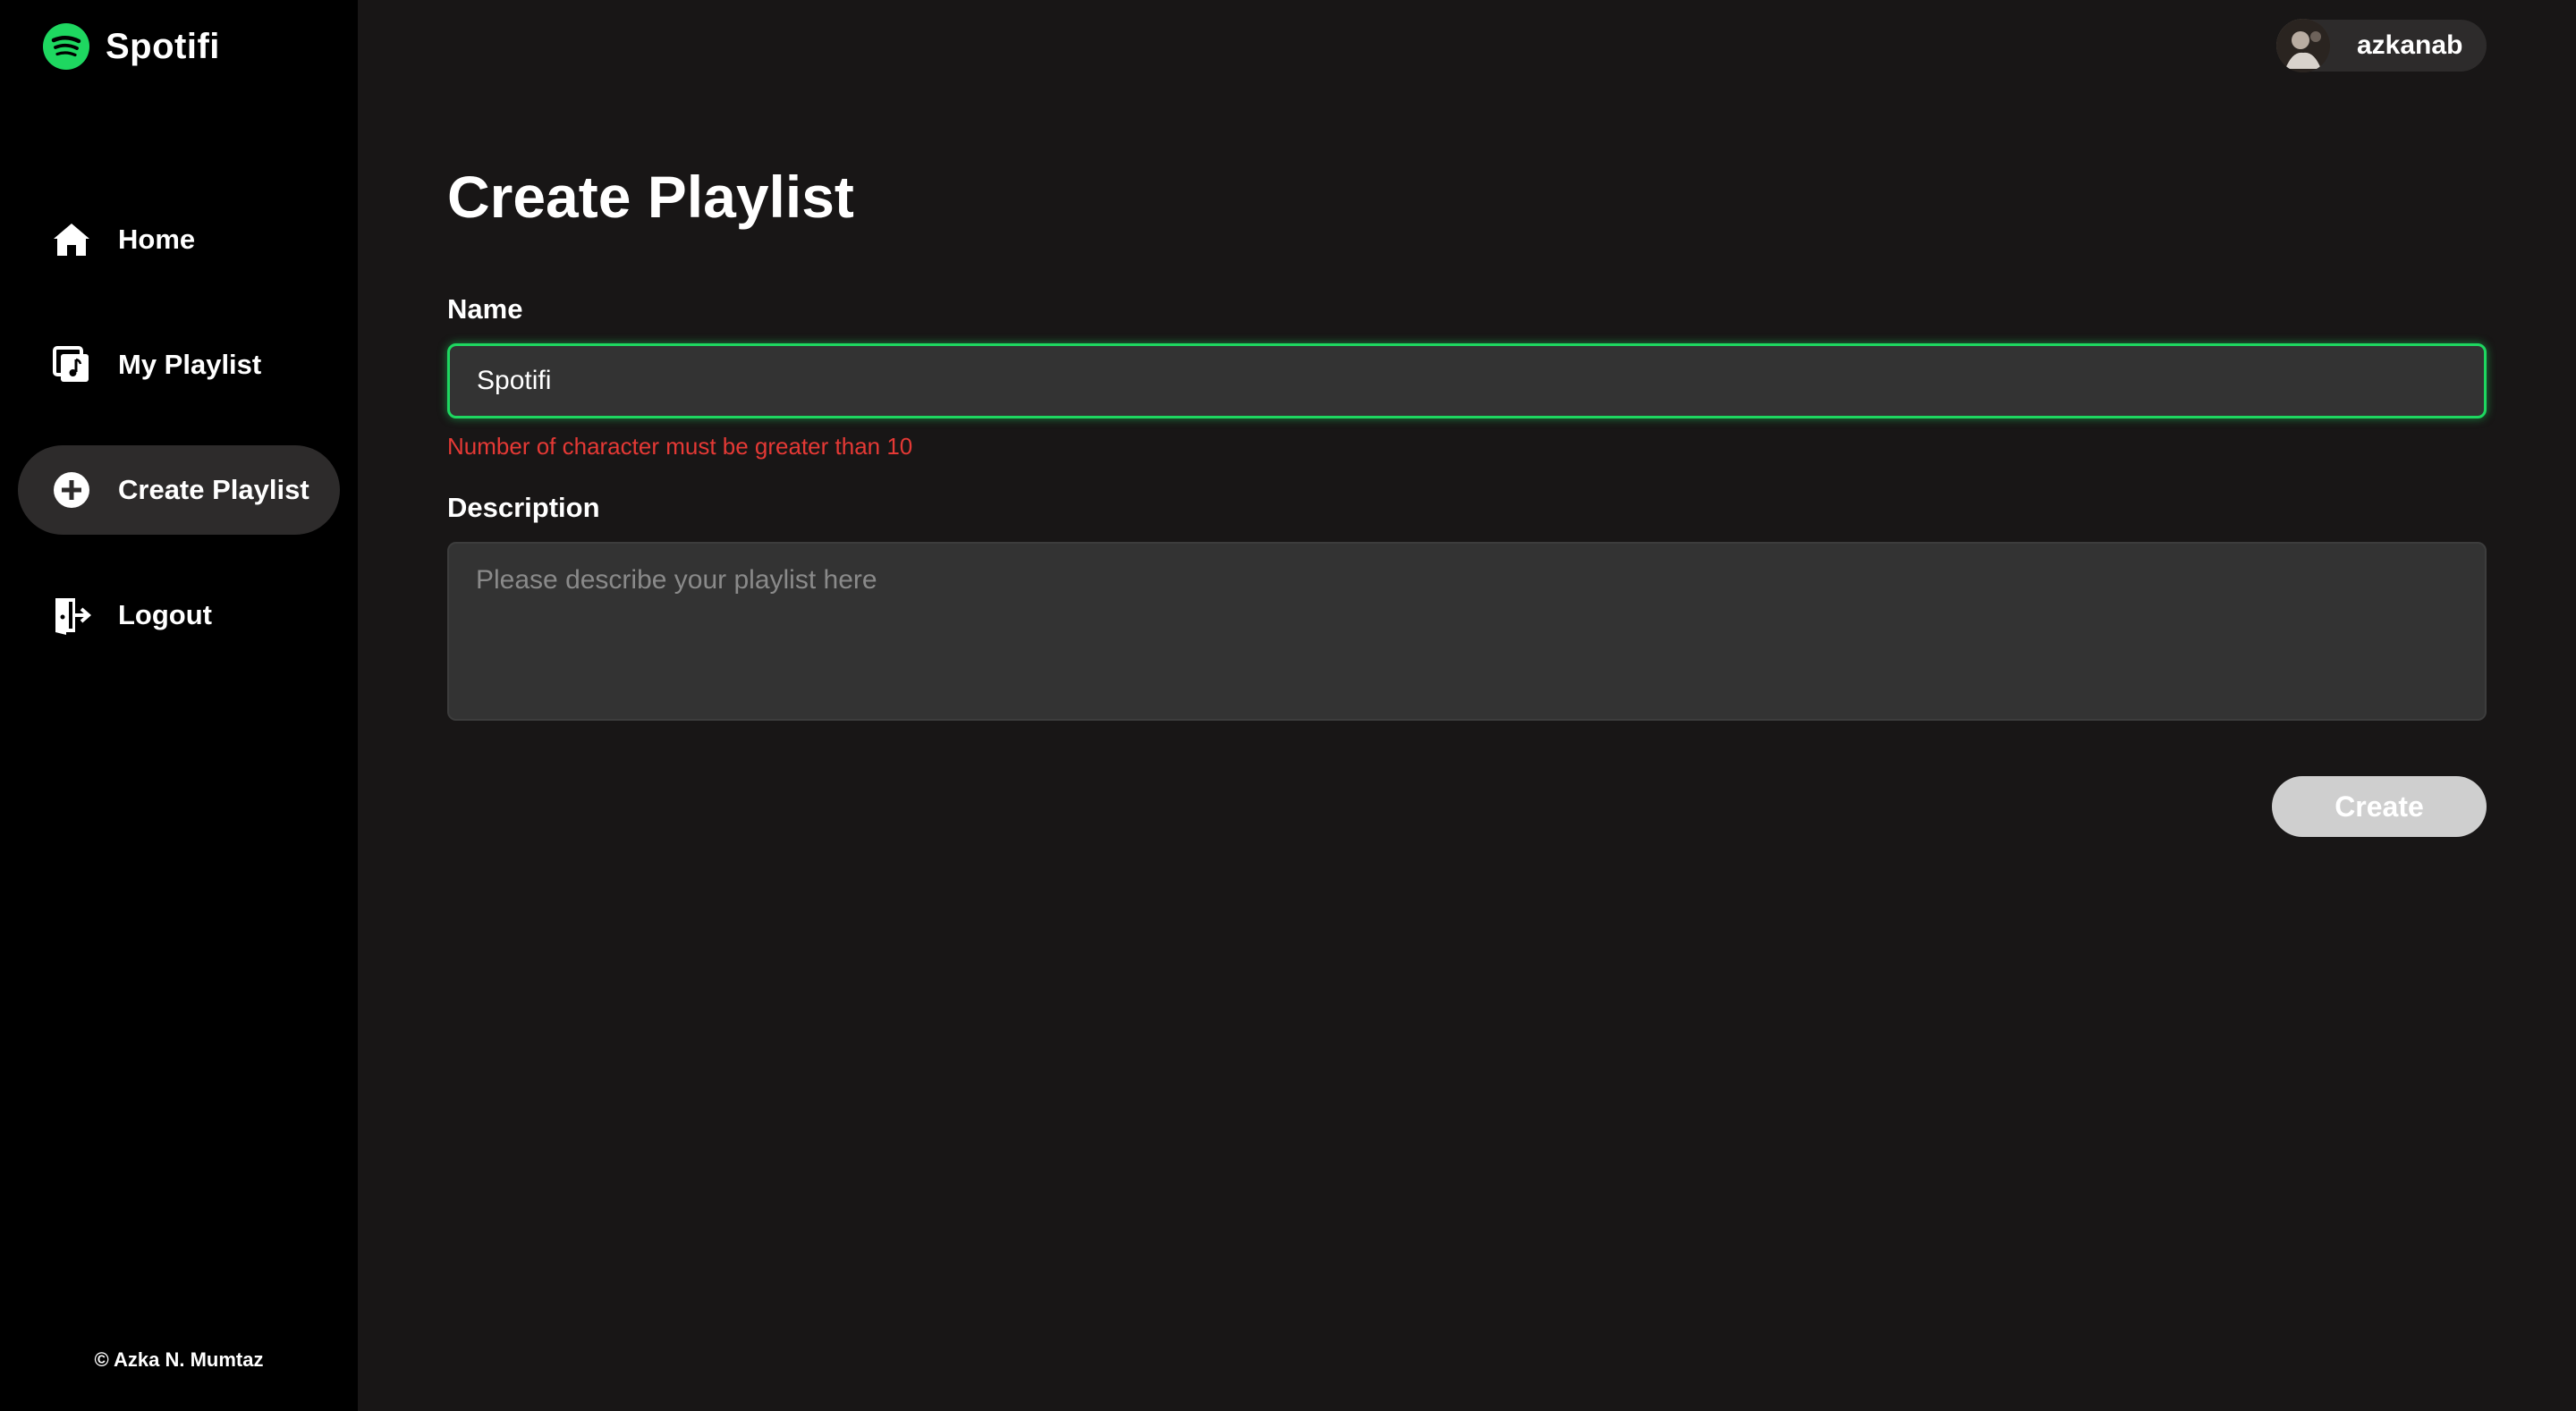  What do you see at coordinates (190, 364) in the screenshot?
I see `sidebar-item-label: My Playlist` at bounding box center [190, 364].